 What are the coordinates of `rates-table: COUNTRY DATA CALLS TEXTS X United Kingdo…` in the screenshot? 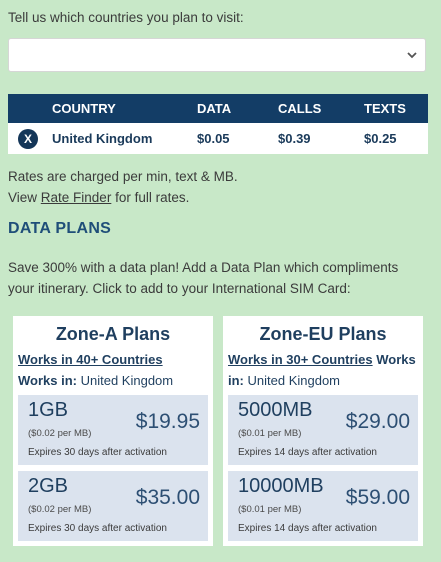 It's located at (218, 124).